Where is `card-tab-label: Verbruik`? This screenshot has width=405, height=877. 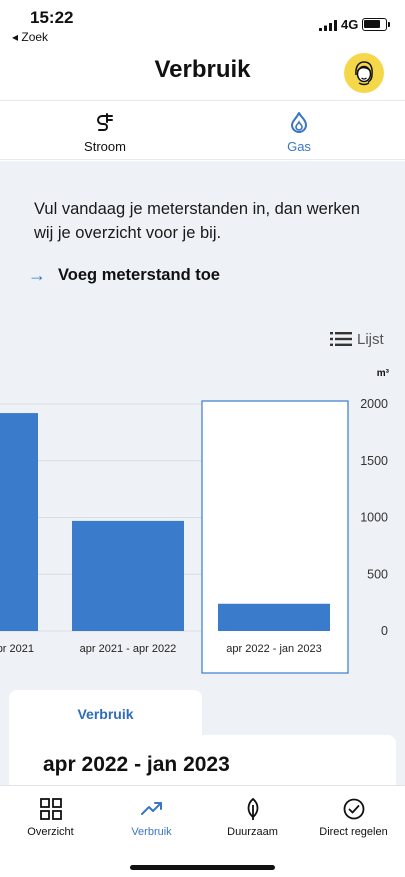 card-tab-label: Verbruik is located at coordinates (105, 714).